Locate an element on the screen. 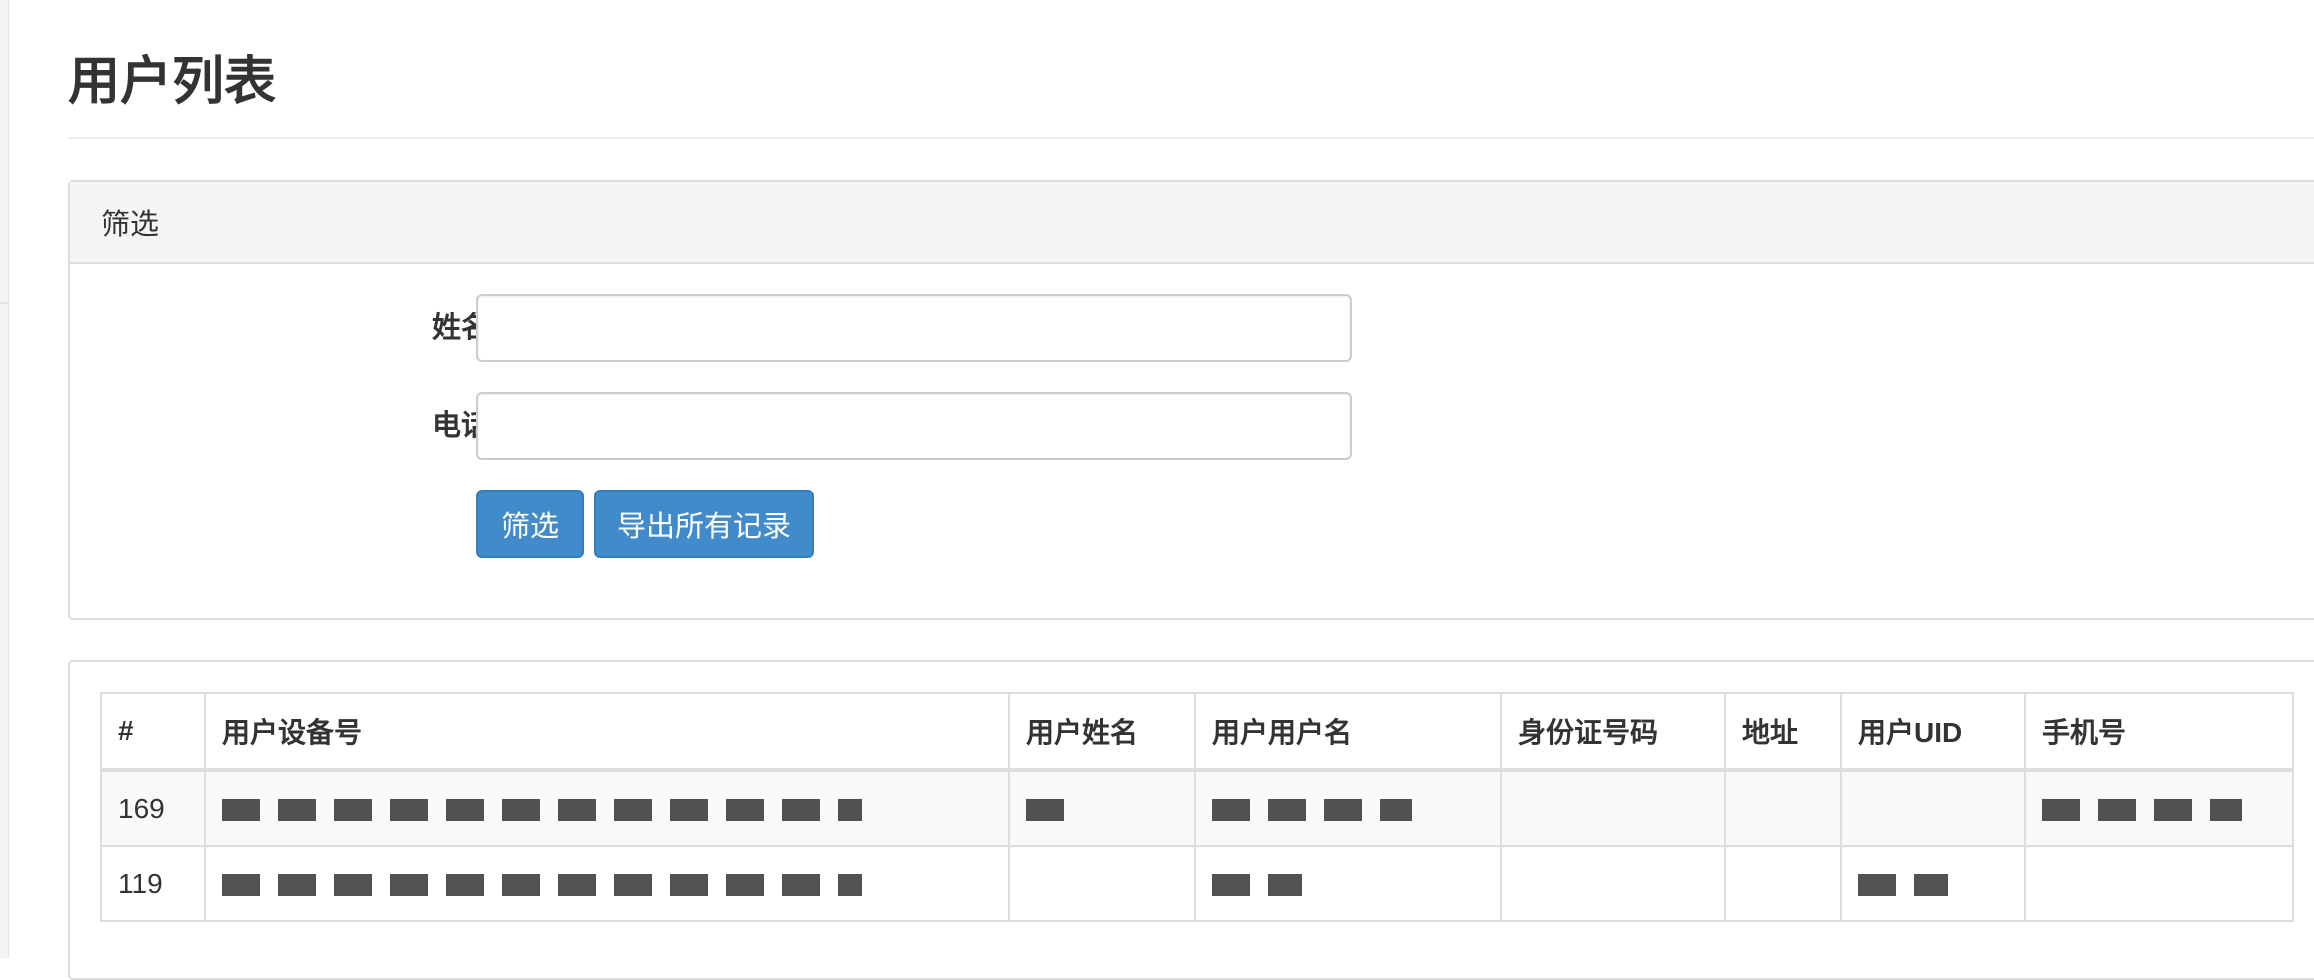  phone-input is located at coordinates (914, 426).